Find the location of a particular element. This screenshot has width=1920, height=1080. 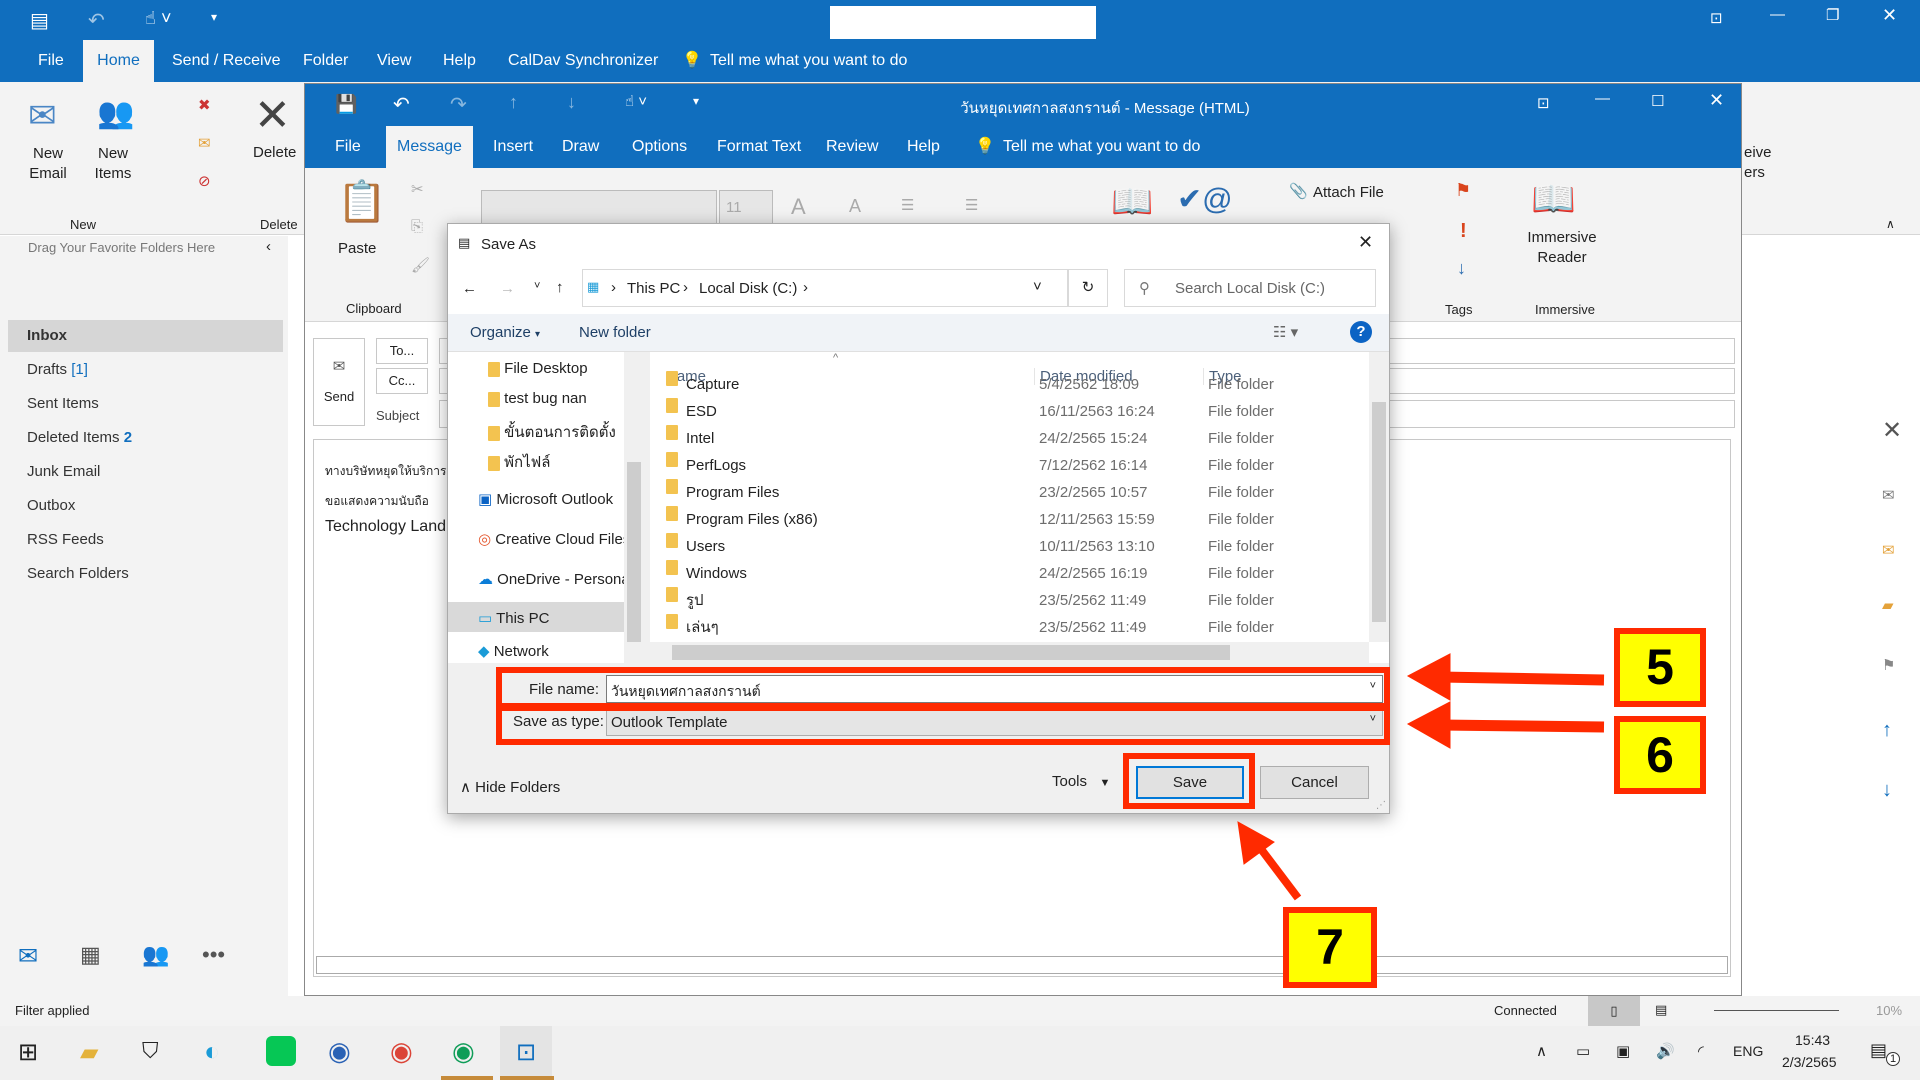

arrow-5-head is located at coordinates (1428, 677).